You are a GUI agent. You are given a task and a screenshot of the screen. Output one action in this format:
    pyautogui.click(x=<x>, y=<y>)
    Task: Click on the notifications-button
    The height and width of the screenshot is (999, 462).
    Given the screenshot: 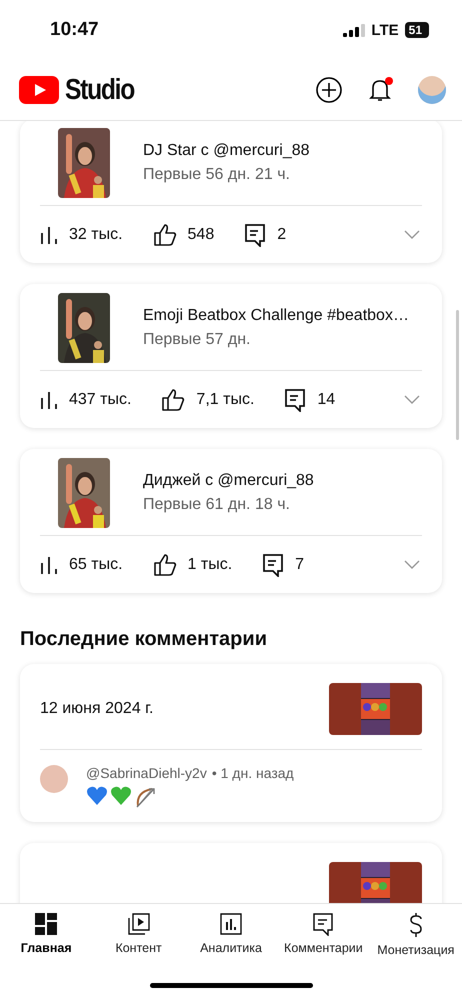 What is the action you would take?
    pyautogui.click(x=380, y=90)
    